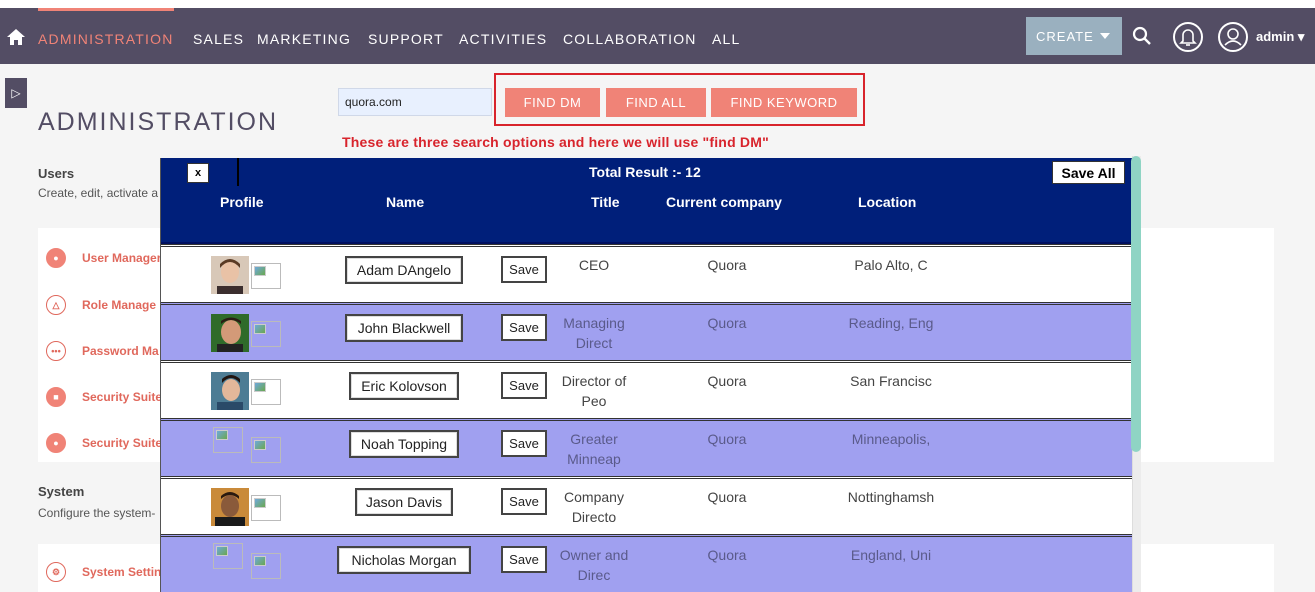  I want to click on admin-link-label: System Settin, so click(122, 572).